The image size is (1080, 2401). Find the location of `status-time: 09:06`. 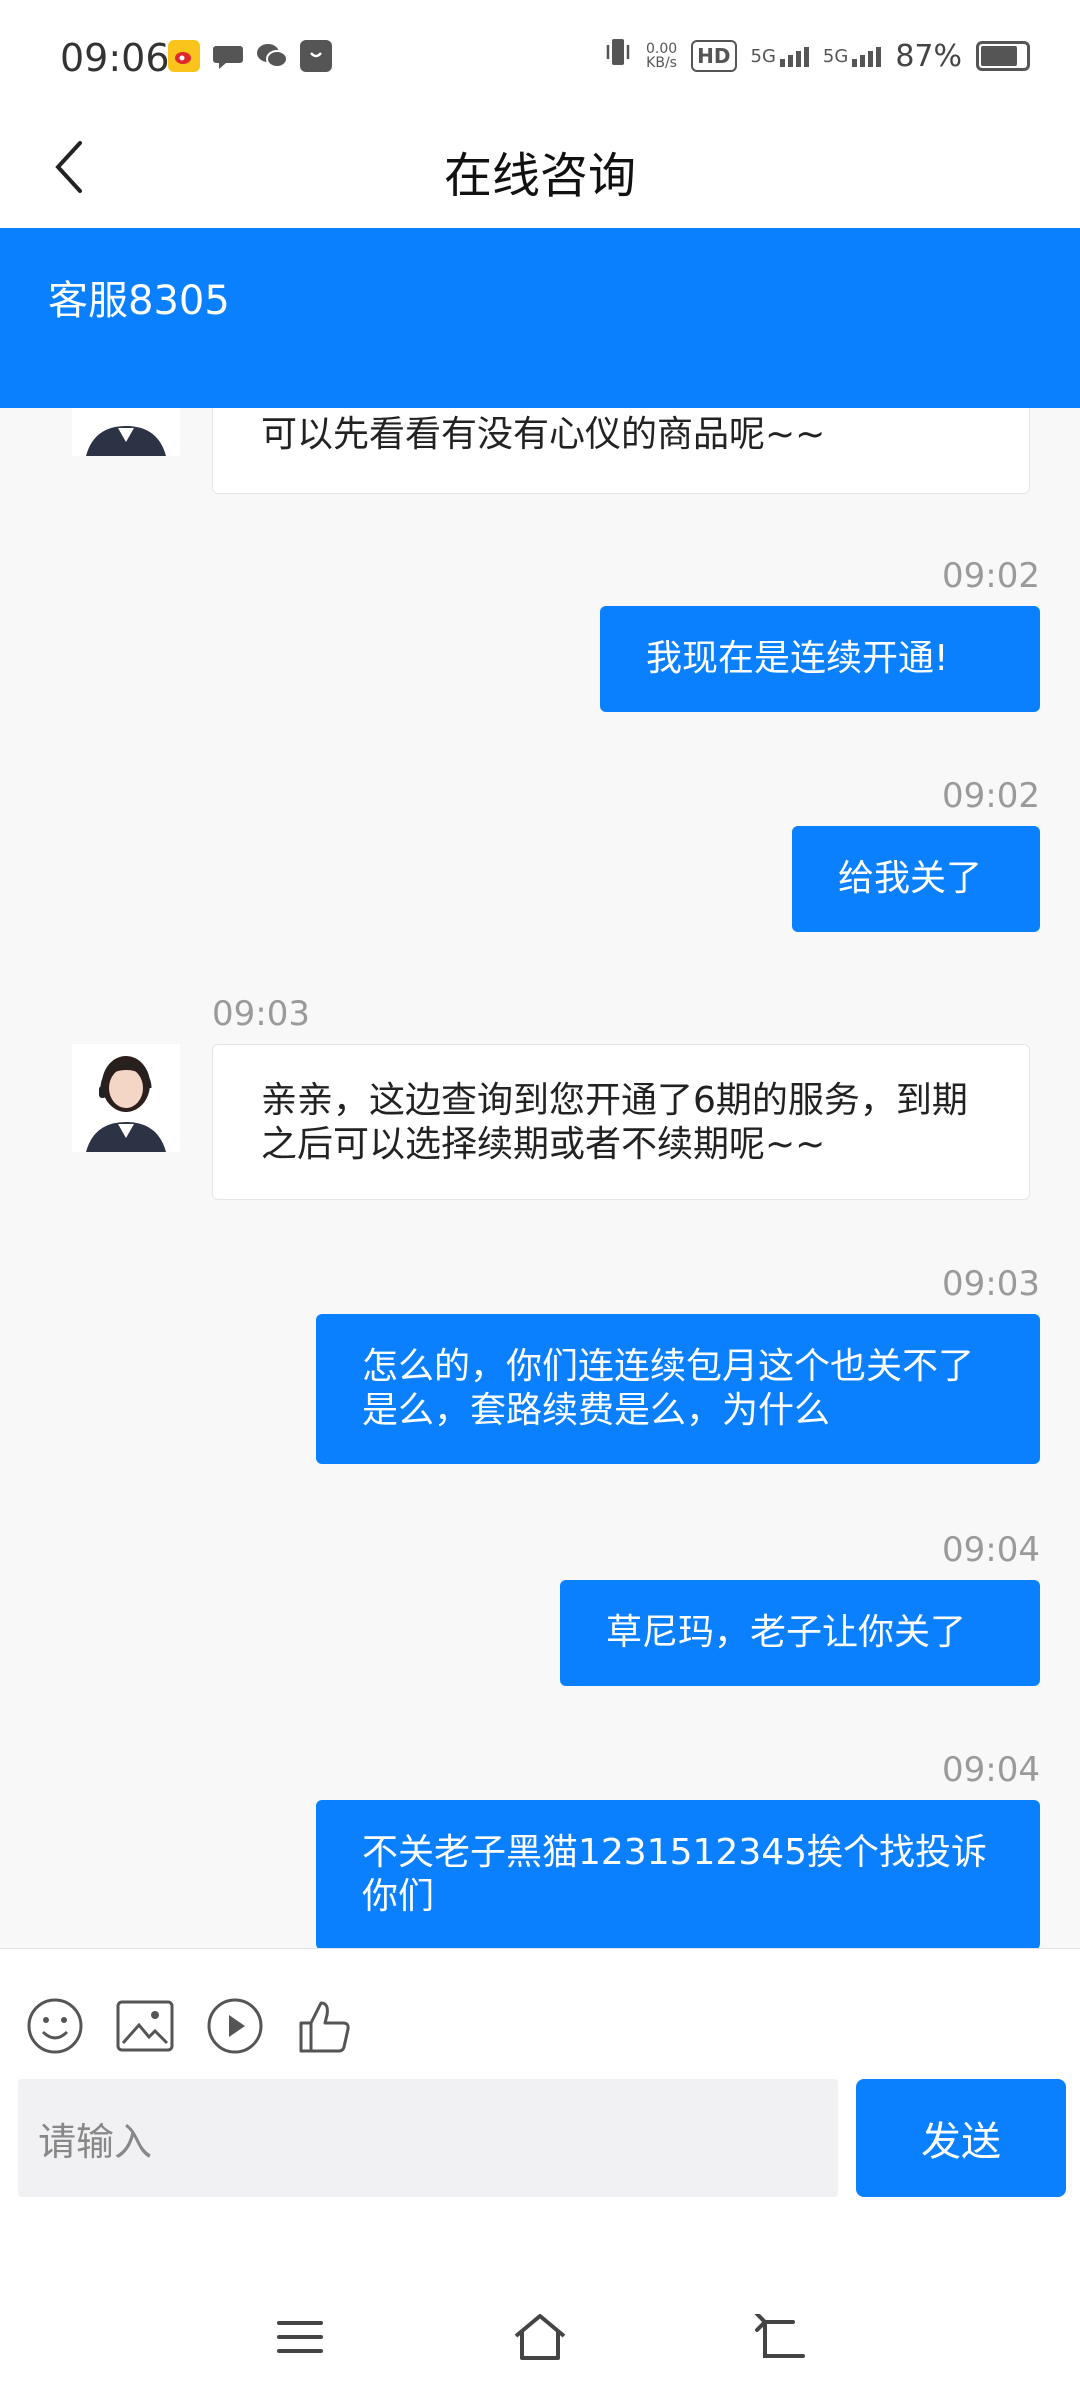

status-time: 09:06 is located at coordinates (115, 58).